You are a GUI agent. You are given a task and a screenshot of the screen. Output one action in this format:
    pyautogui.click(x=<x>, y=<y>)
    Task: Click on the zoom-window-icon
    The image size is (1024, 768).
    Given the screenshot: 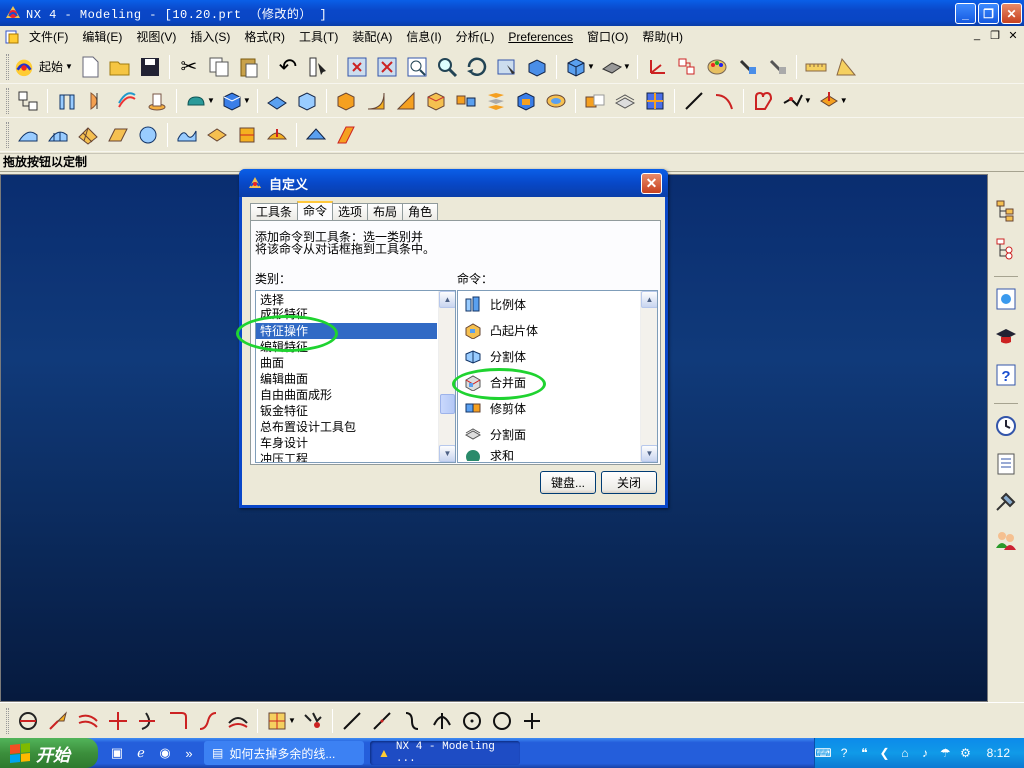 What is the action you would take?
    pyautogui.click(x=387, y=67)
    